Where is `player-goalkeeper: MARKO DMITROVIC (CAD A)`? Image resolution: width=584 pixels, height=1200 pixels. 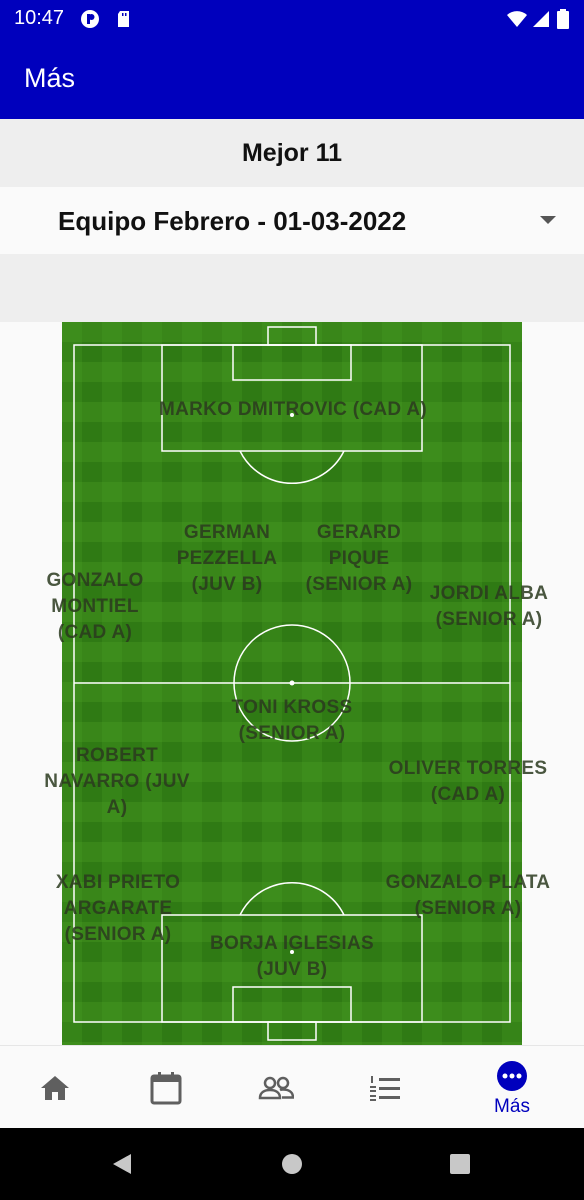 player-goalkeeper: MARKO DMITROVIC (CAD A) is located at coordinates (293, 410).